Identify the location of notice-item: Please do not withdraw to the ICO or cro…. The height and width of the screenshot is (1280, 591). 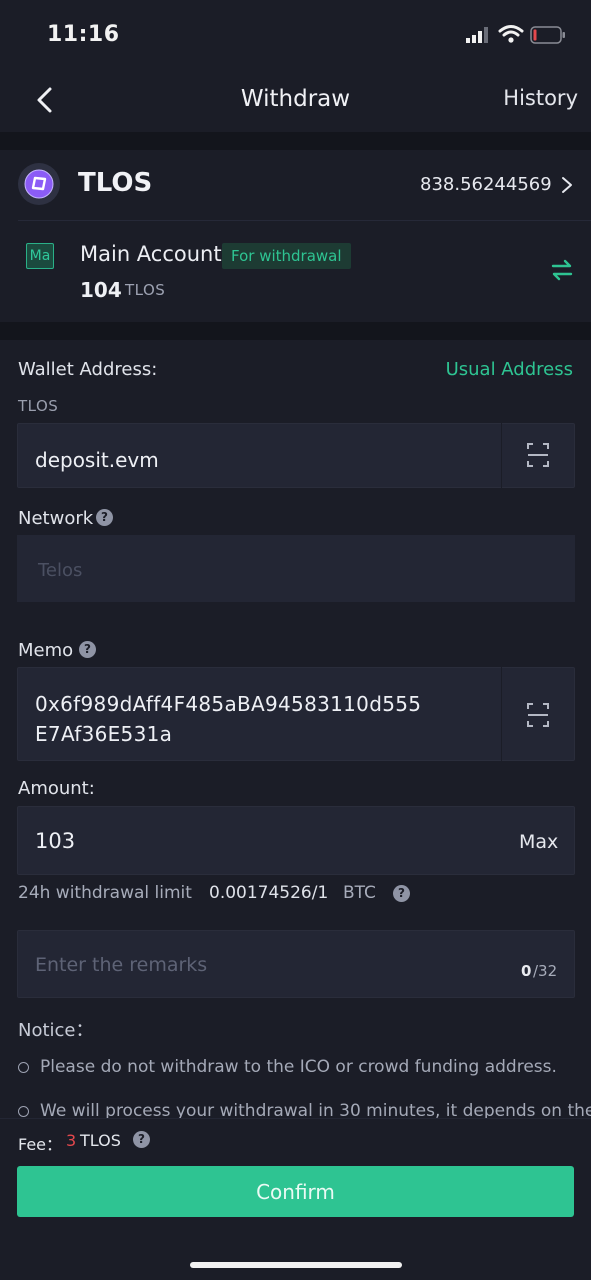
(298, 1067).